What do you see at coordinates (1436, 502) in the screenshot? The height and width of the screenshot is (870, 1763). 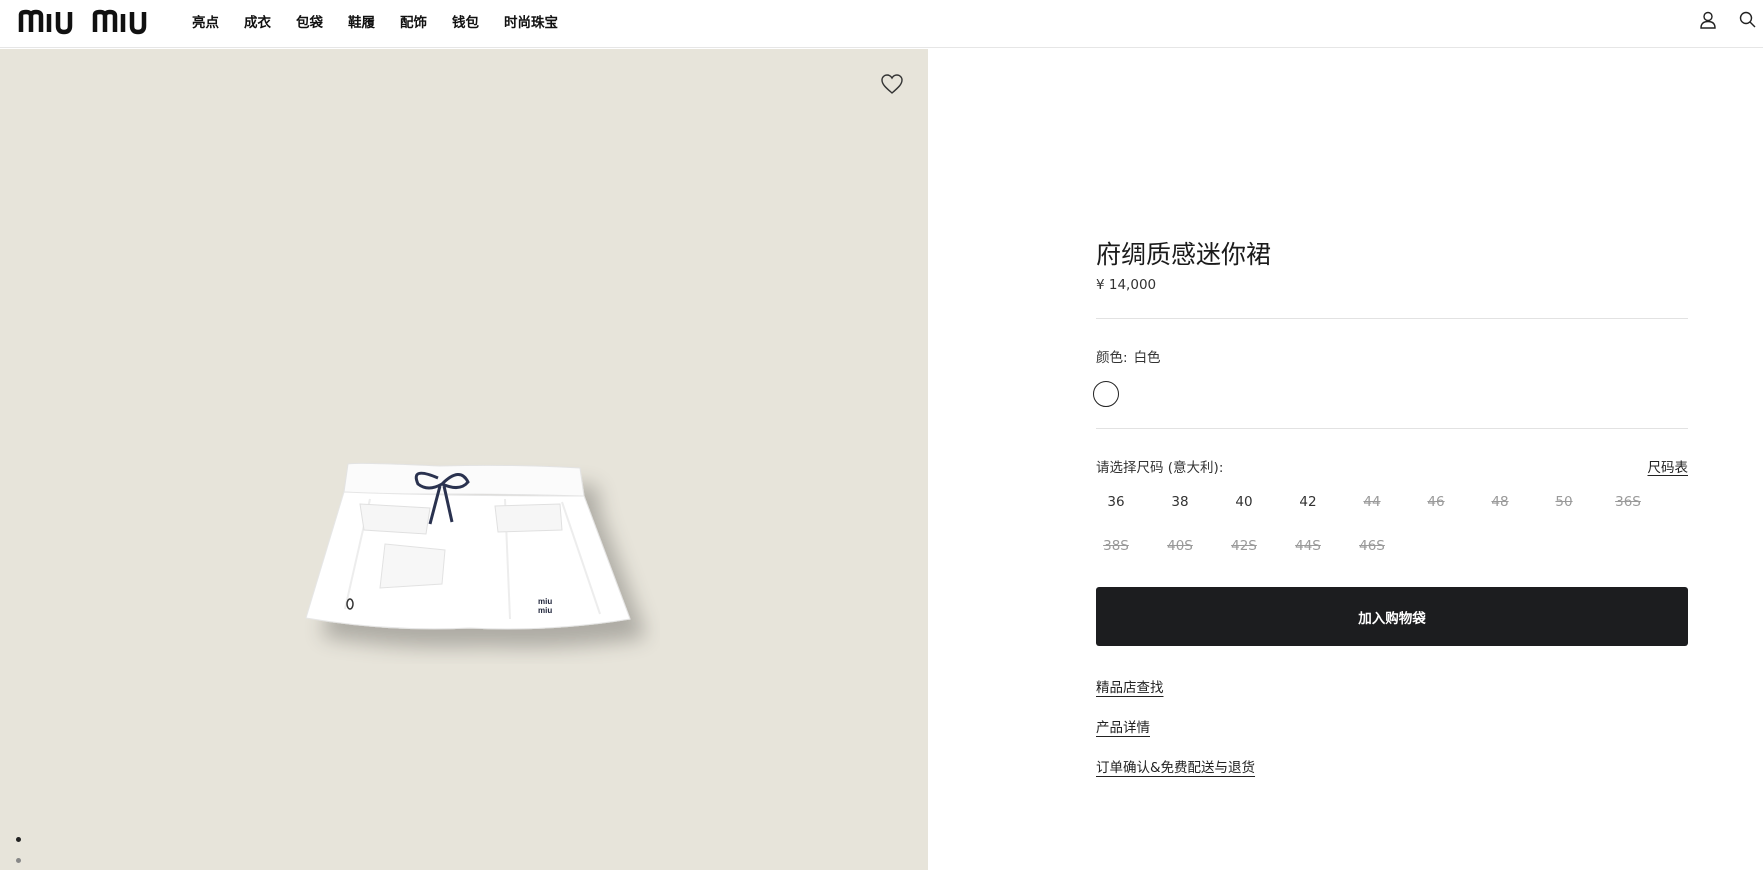 I see `size-option-46: 46` at bounding box center [1436, 502].